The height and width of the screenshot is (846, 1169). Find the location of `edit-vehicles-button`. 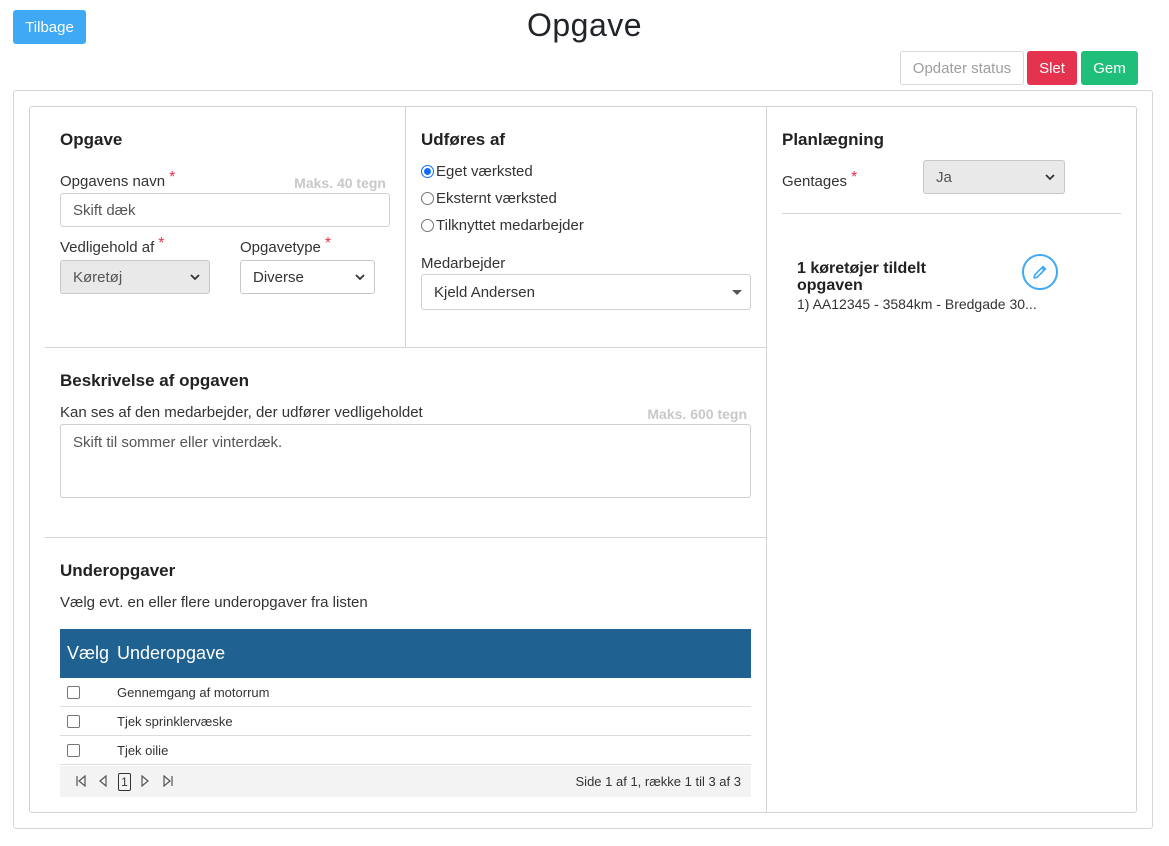

edit-vehicles-button is located at coordinates (1040, 272).